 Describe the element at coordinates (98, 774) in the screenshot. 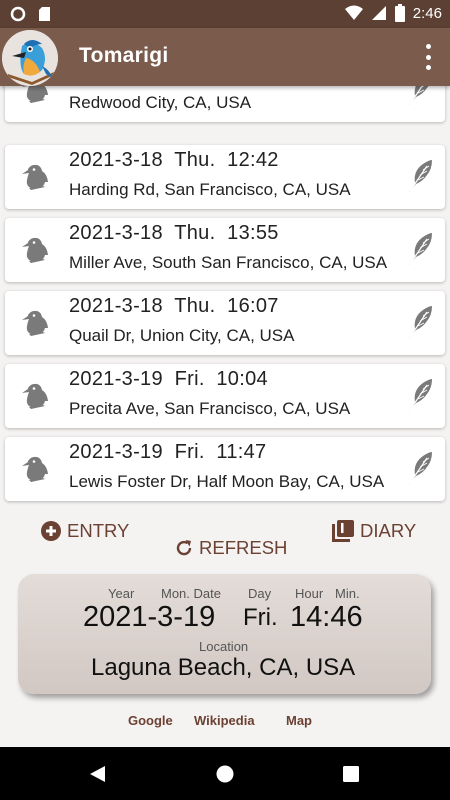

I see `back-icon` at that location.